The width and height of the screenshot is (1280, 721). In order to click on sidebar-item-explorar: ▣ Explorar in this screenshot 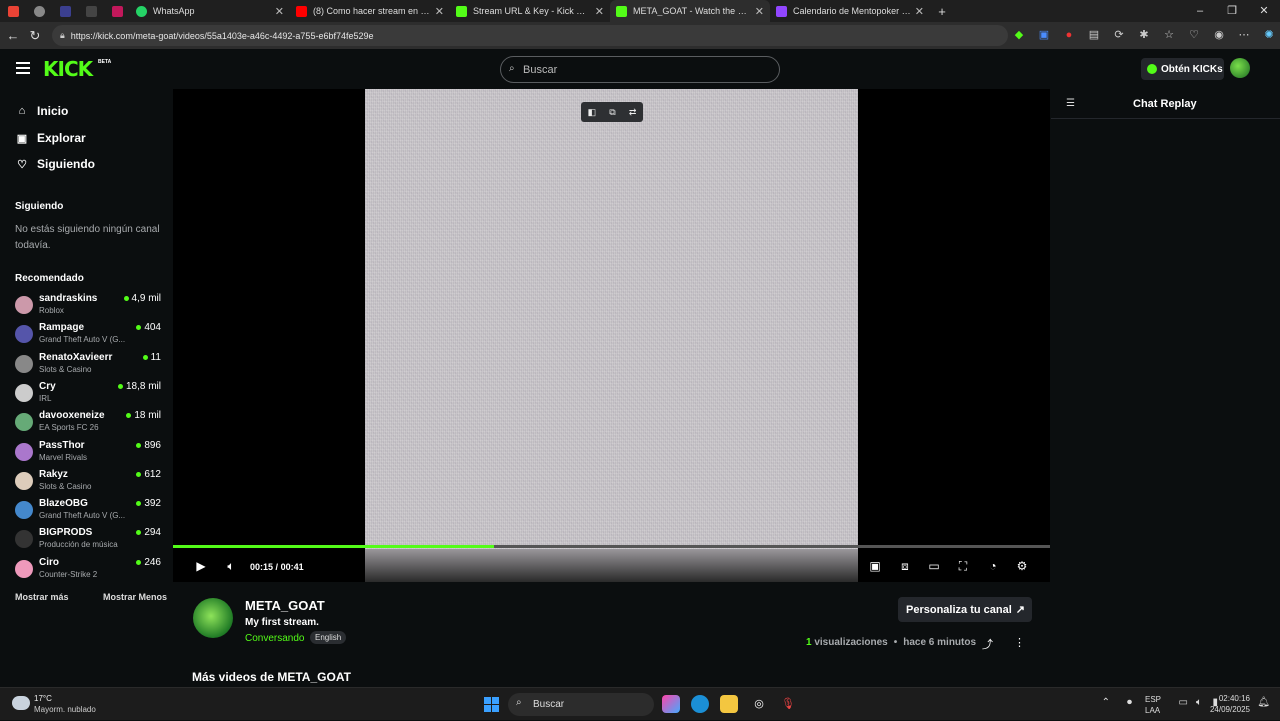, I will do `click(51, 138)`.